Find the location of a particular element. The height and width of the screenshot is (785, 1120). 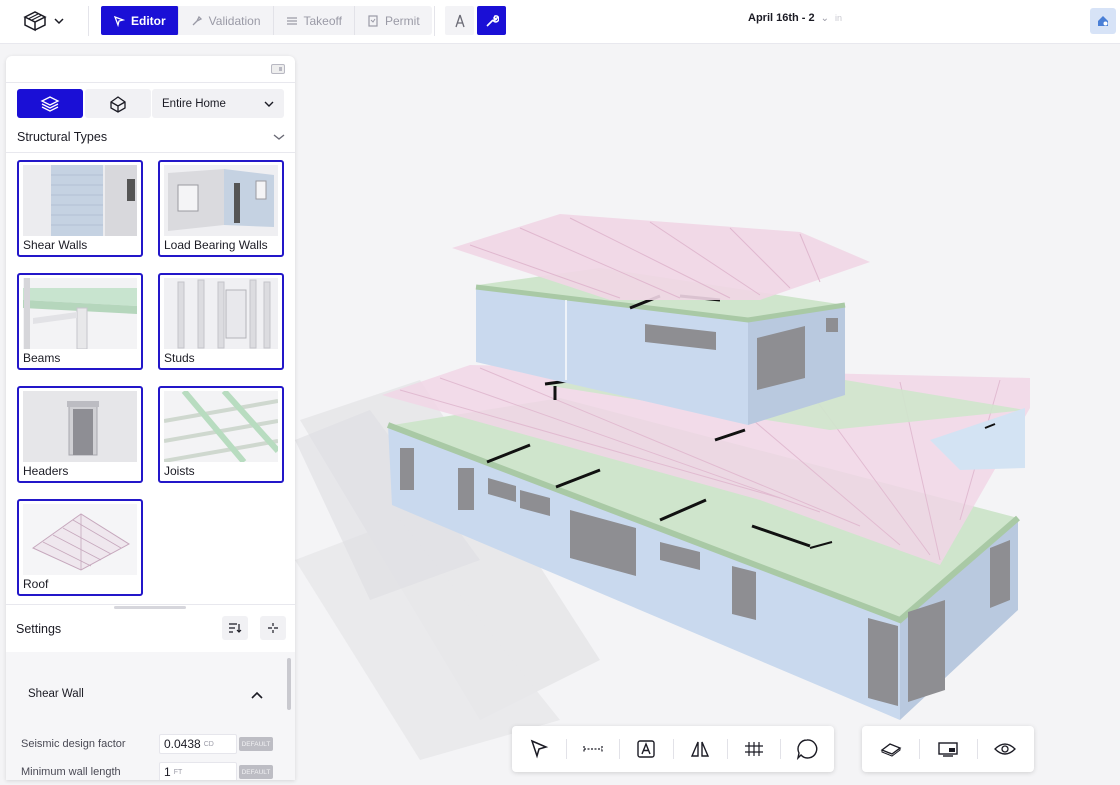

collapse-icon is located at coordinates (273, 628).